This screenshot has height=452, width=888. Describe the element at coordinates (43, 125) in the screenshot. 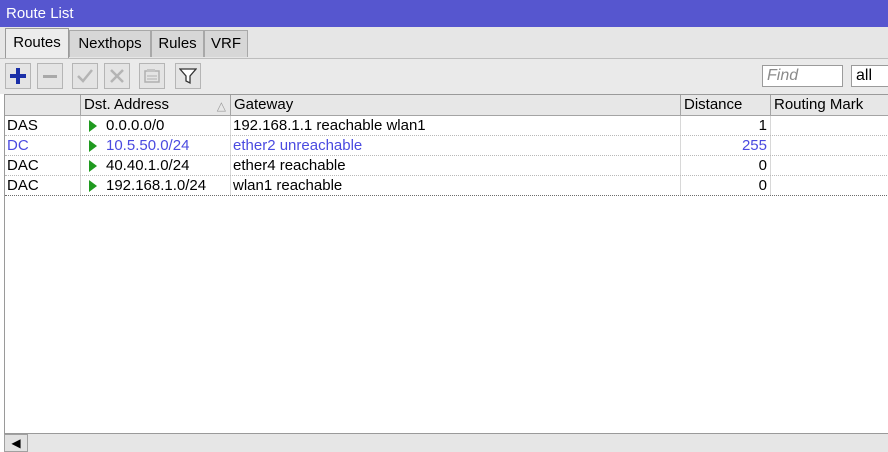

I see `cell-flags: DAS` at that location.